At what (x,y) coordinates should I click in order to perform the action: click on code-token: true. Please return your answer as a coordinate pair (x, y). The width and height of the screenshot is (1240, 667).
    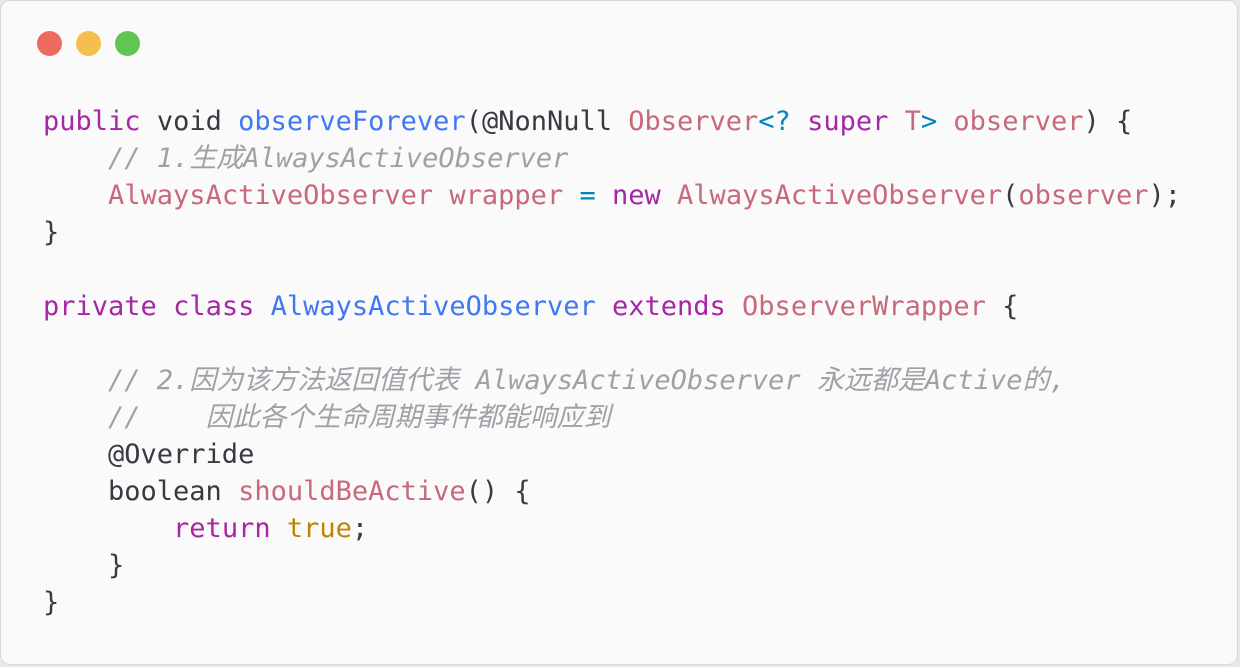
    Looking at the image, I should click on (319, 528).